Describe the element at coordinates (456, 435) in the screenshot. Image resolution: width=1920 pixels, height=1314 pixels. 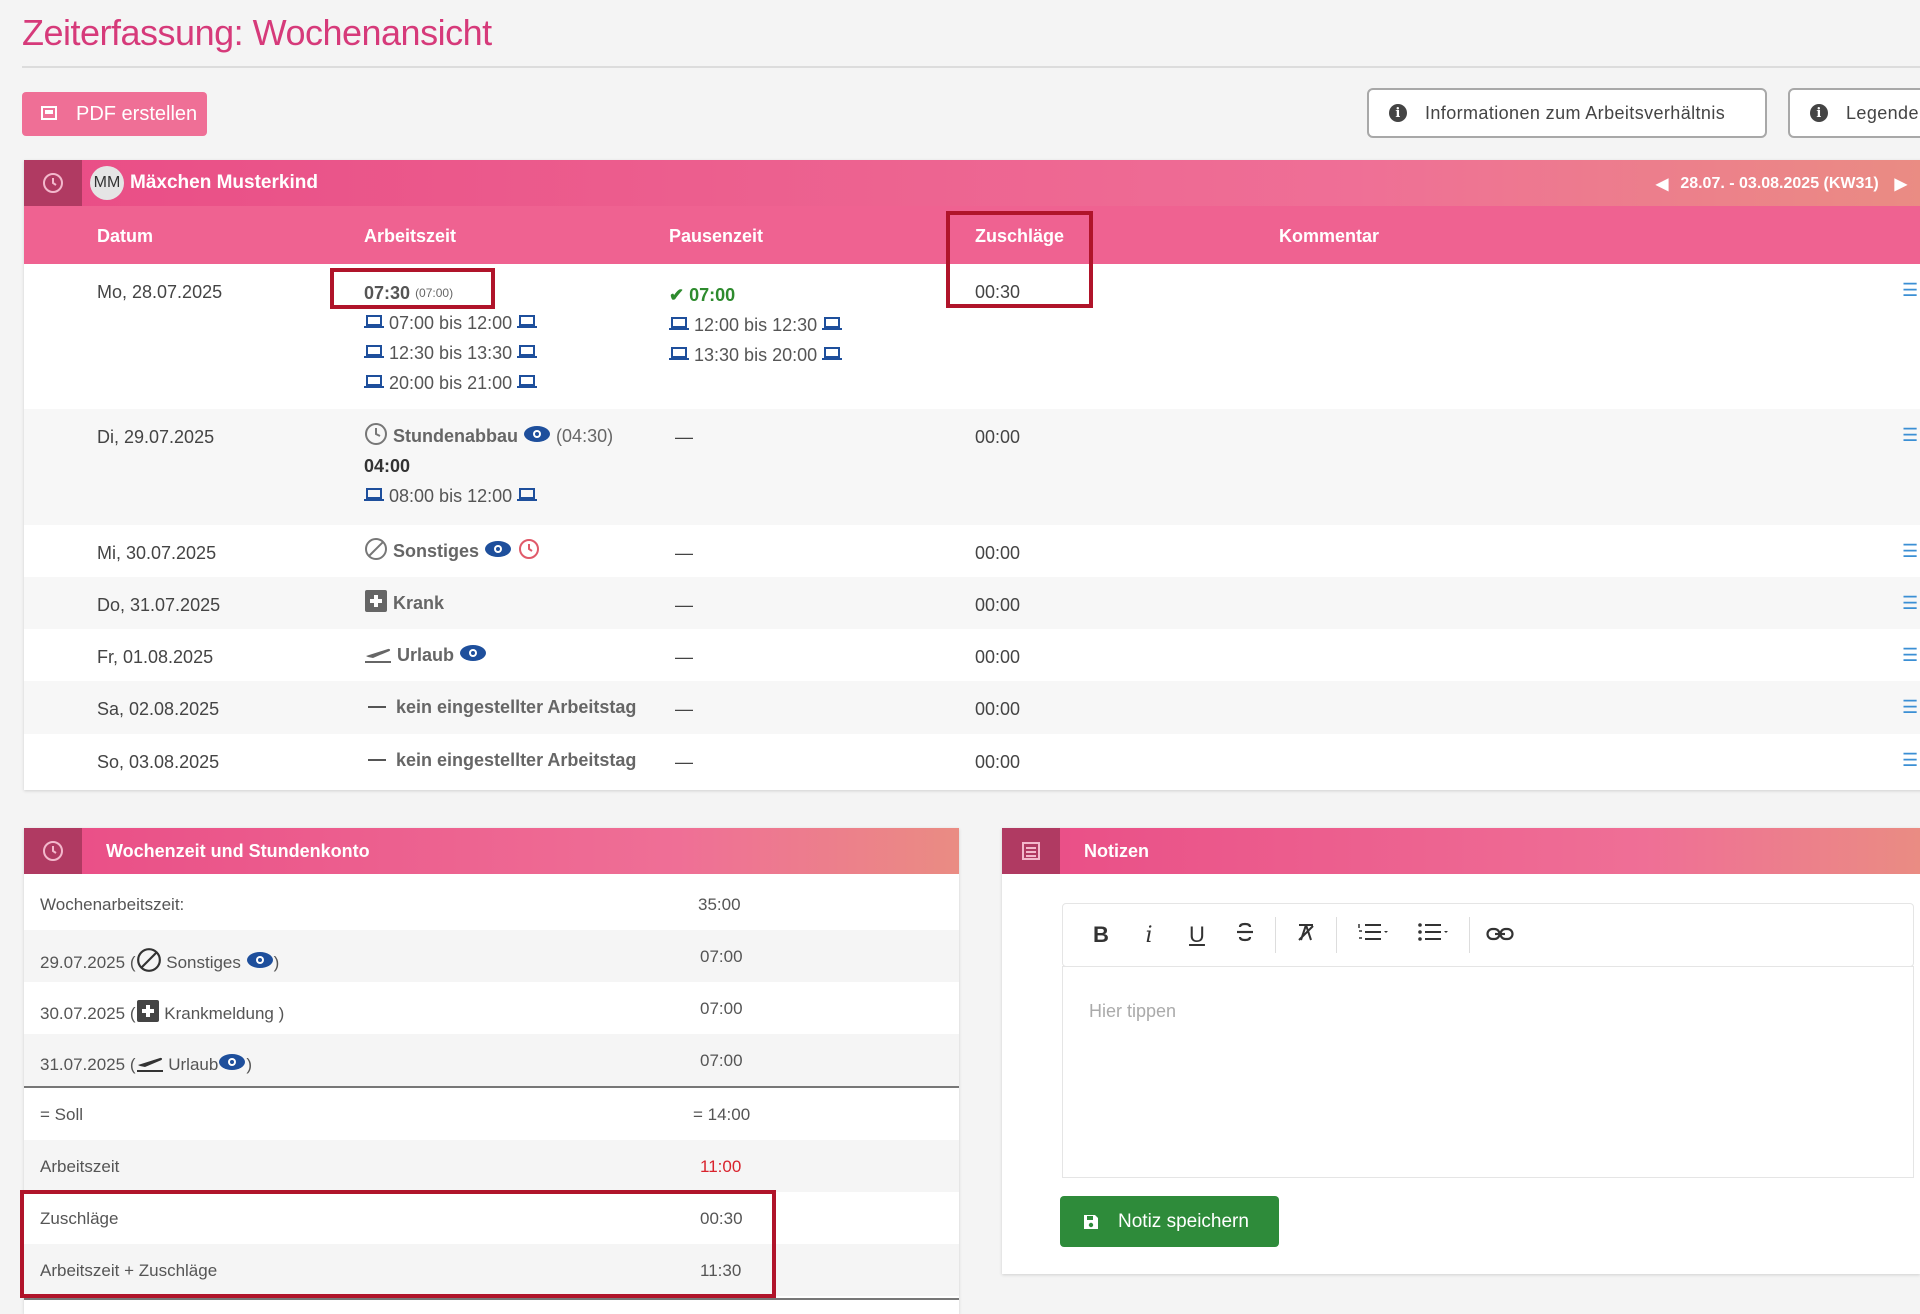
I see `absence-type: Stundenabbau` at that location.